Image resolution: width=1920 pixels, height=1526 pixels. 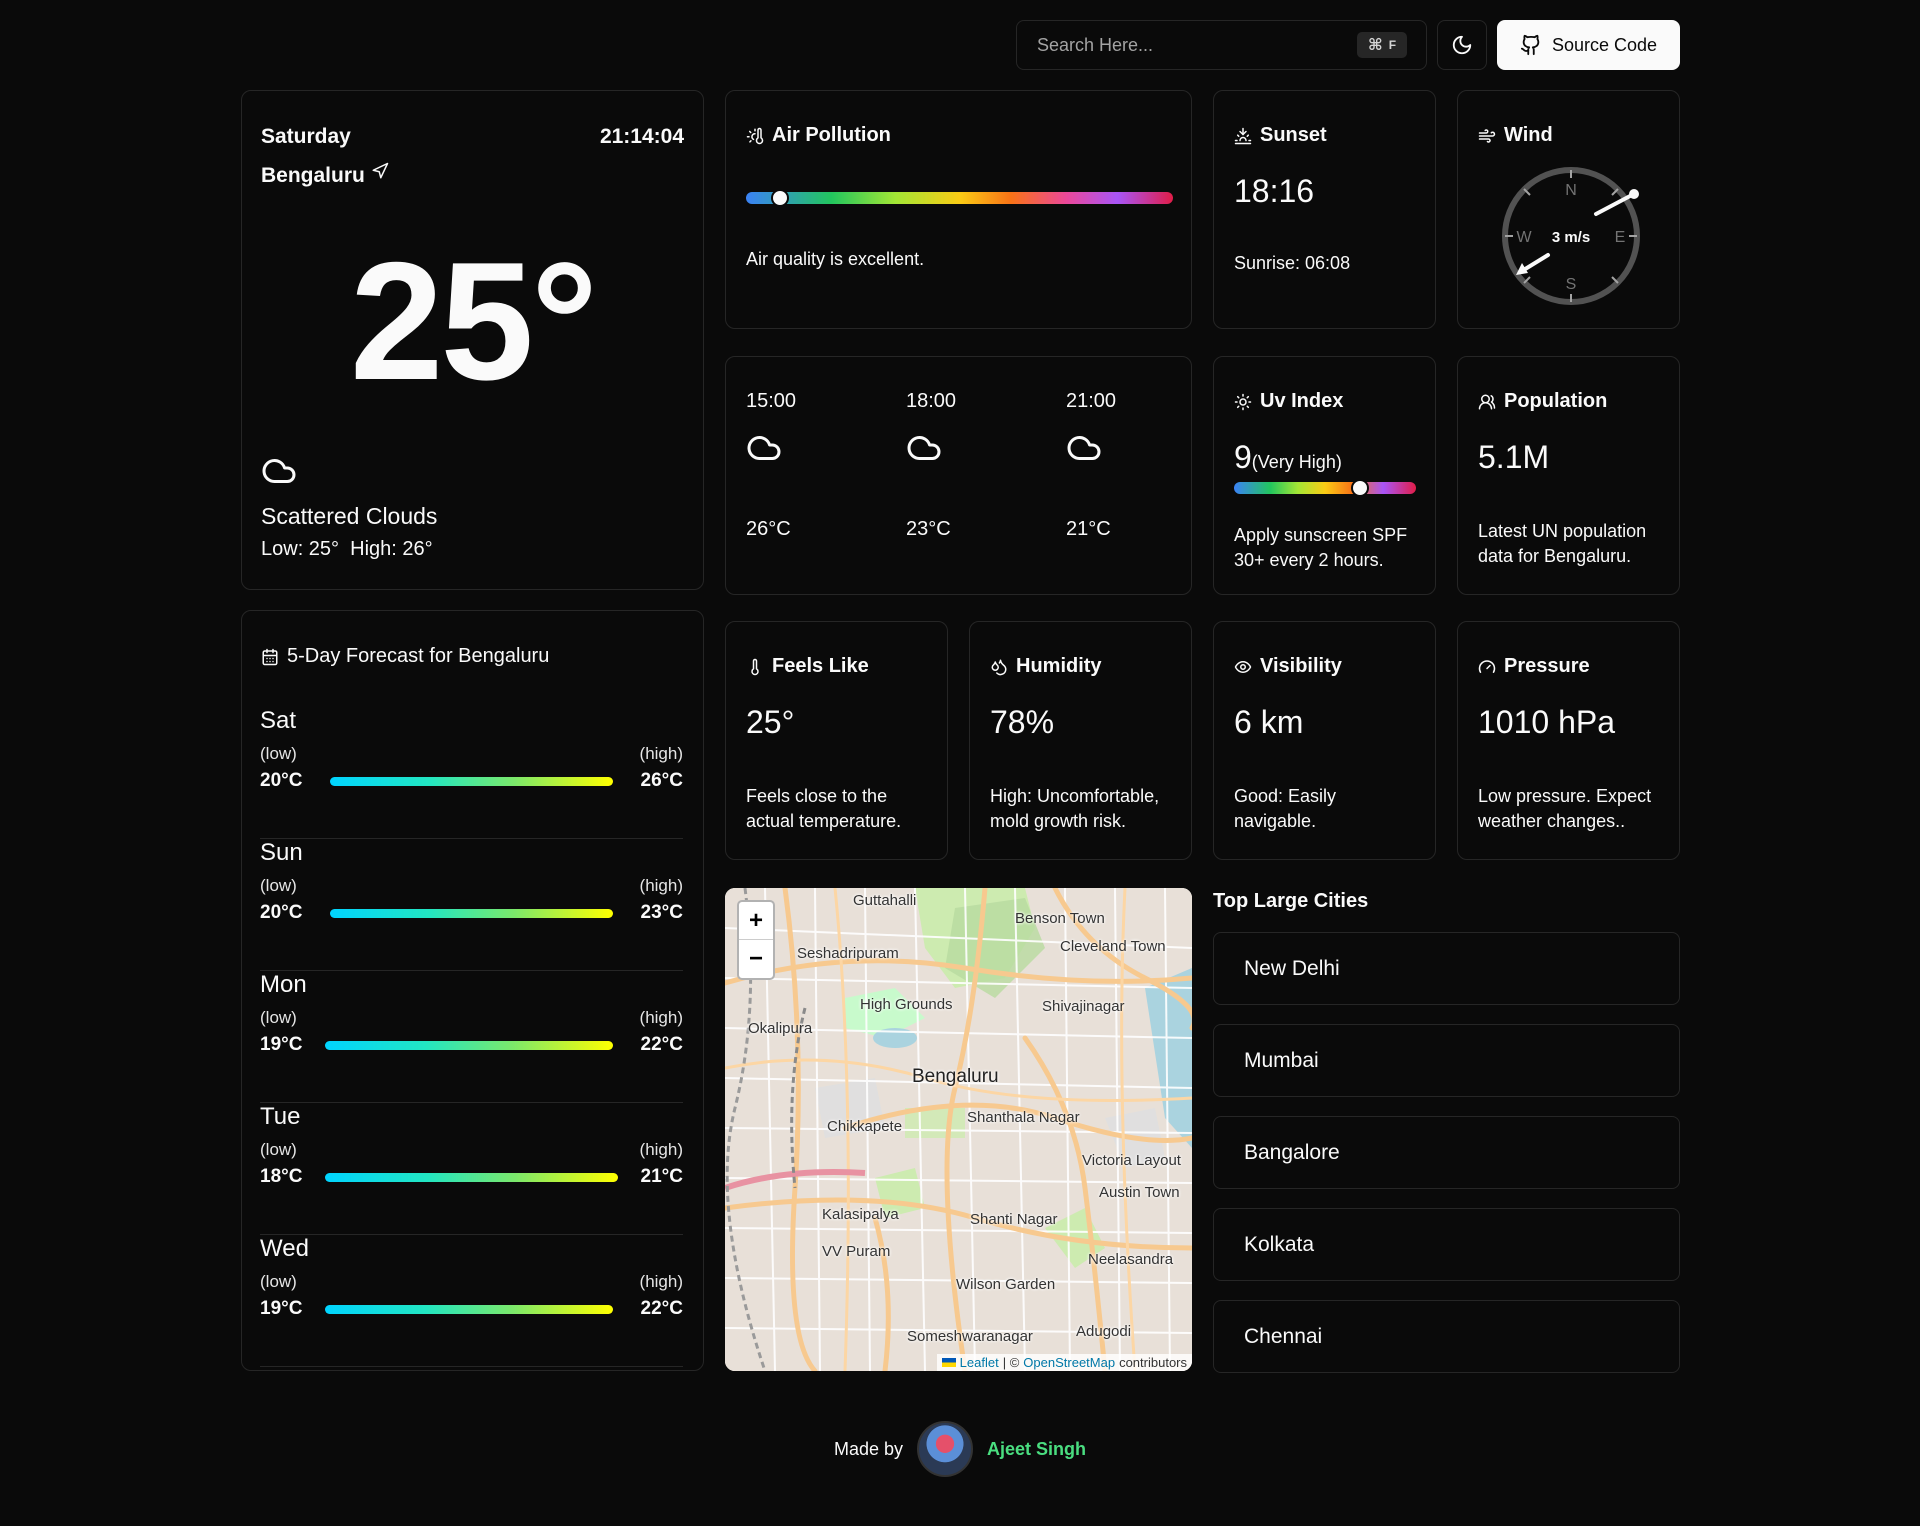 What do you see at coordinates (835, 259) in the screenshot?
I see `air-quality-text: Air quality is excellent.` at bounding box center [835, 259].